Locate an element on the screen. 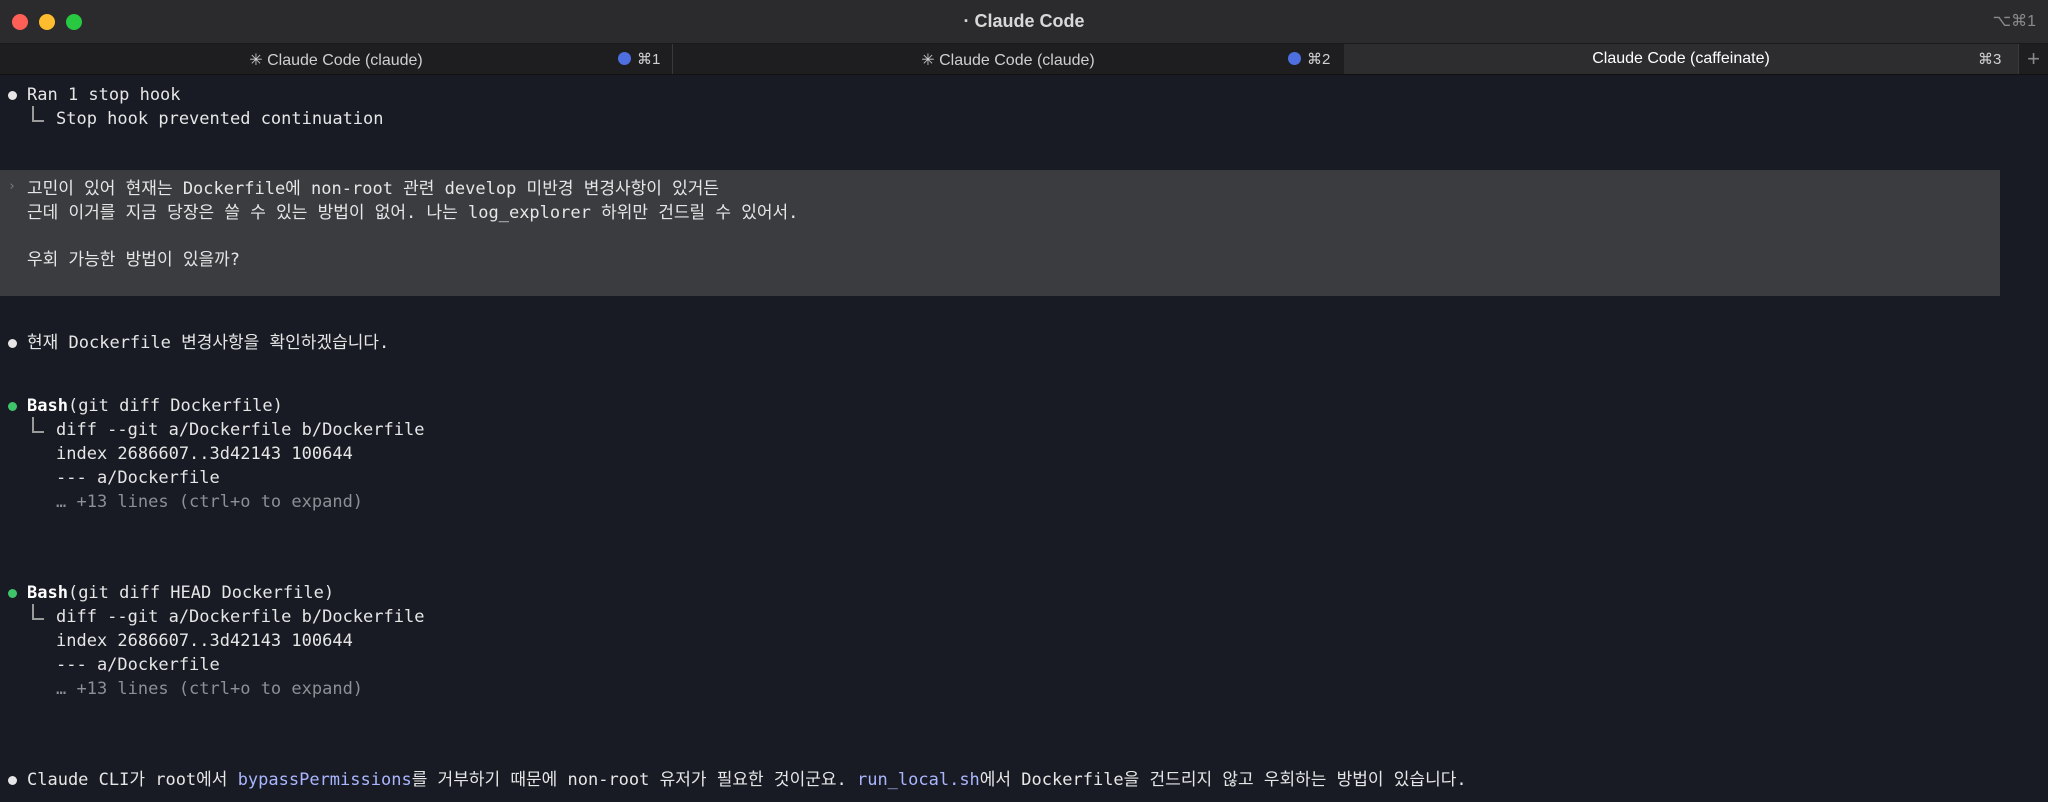 This screenshot has height=802, width=2048. tab-1-label: ✳ Claude Code (claude) is located at coordinates (336, 60).